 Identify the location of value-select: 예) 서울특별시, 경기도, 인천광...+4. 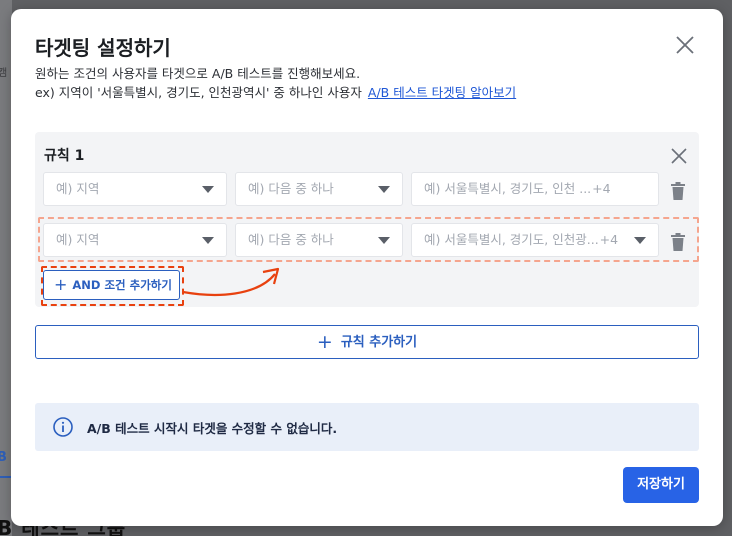
(535, 240).